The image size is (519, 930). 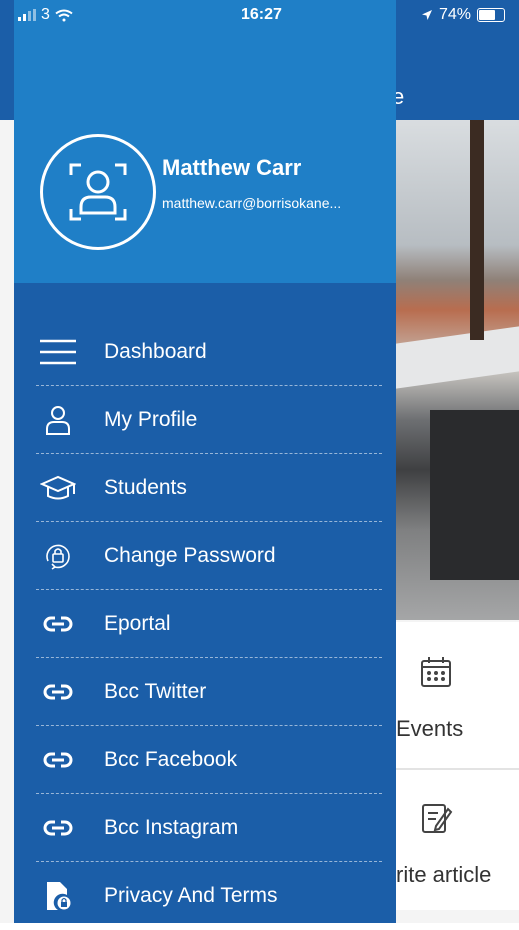 What do you see at coordinates (209, 488) in the screenshot?
I see `menu-item-students: Students` at bounding box center [209, 488].